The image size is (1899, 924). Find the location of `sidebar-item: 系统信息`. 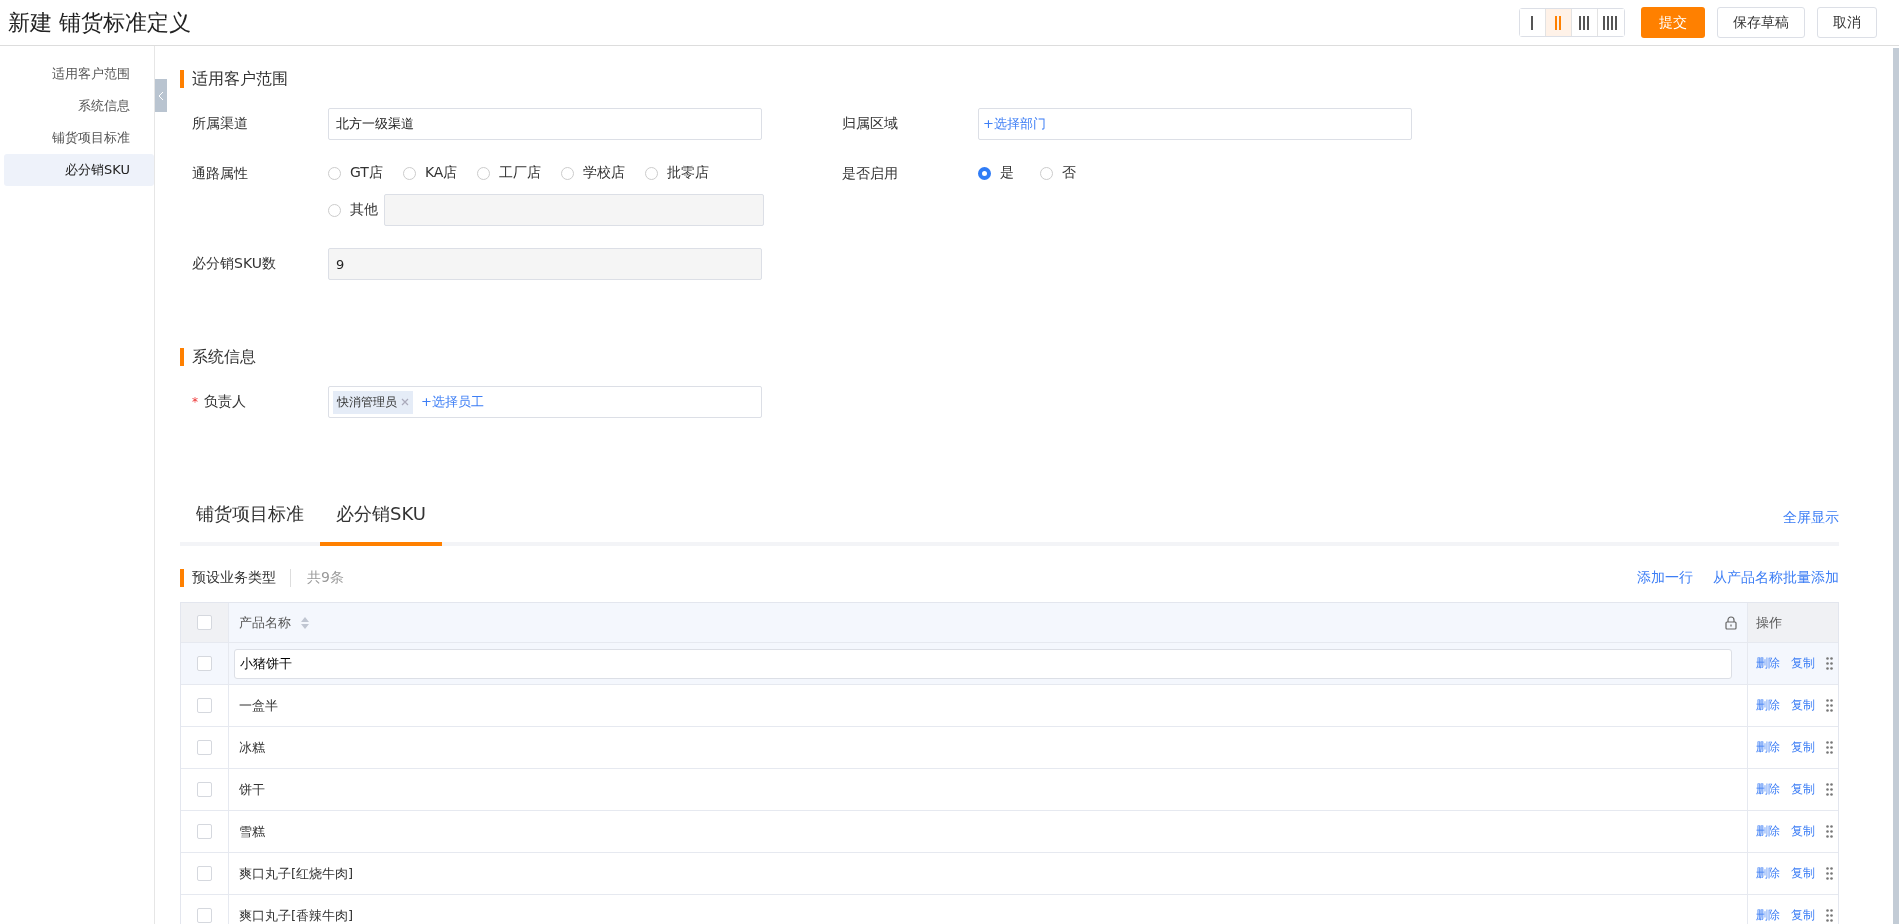

sidebar-item: 系统信息 is located at coordinates (79, 106).